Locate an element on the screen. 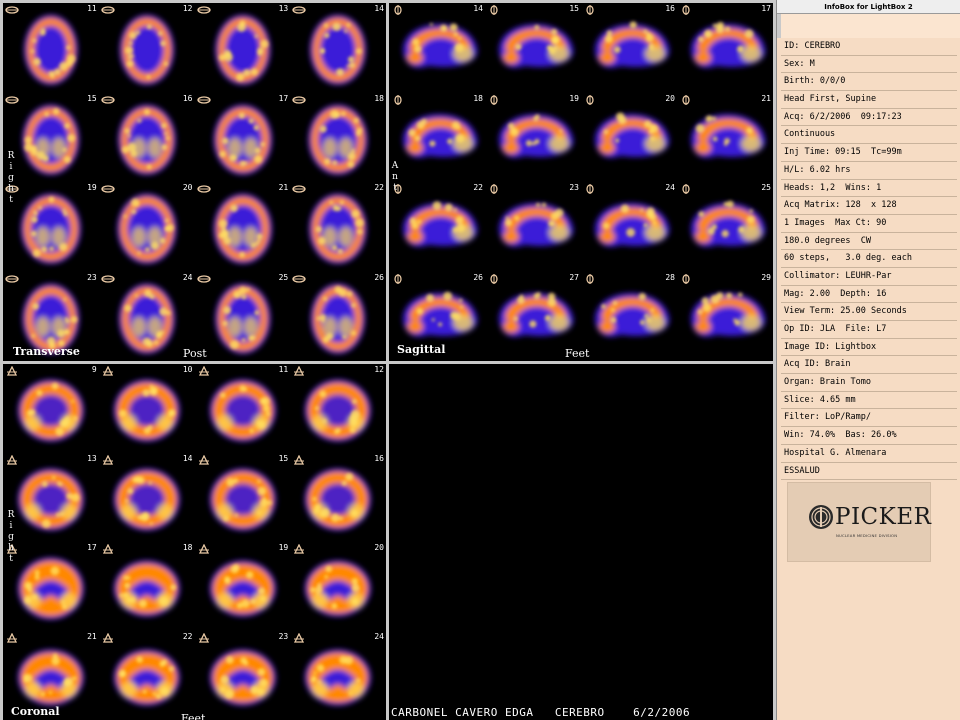 The height and width of the screenshot is (720, 960). transverse-slice: 24 is located at coordinates (147, 317).